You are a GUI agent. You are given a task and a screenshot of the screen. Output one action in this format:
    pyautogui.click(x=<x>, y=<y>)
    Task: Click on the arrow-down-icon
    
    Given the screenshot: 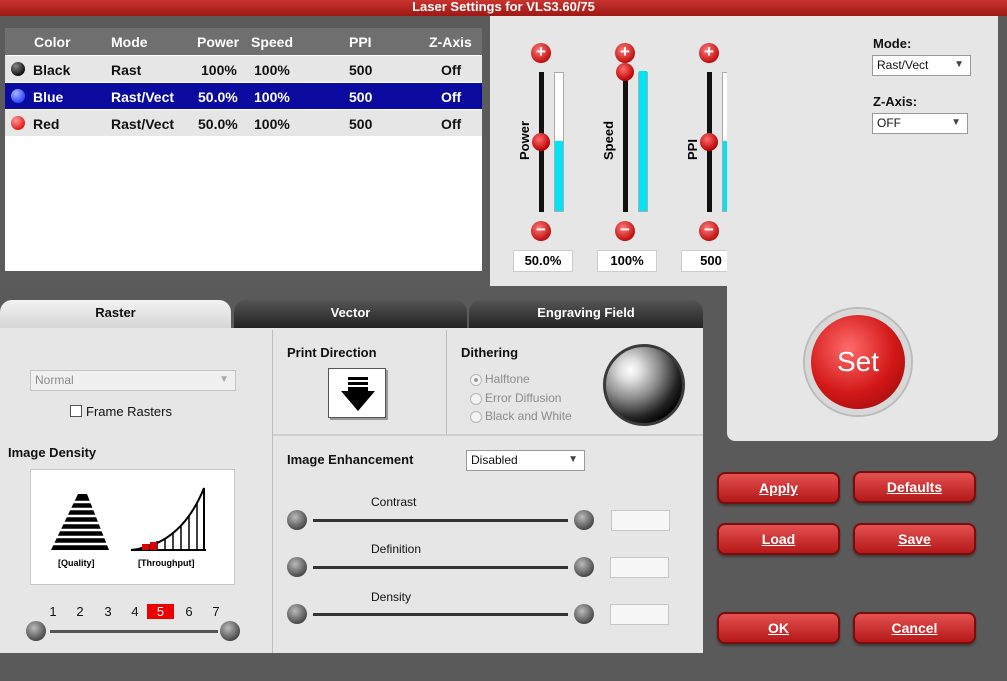 What is the action you would take?
    pyautogui.click(x=358, y=394)
    